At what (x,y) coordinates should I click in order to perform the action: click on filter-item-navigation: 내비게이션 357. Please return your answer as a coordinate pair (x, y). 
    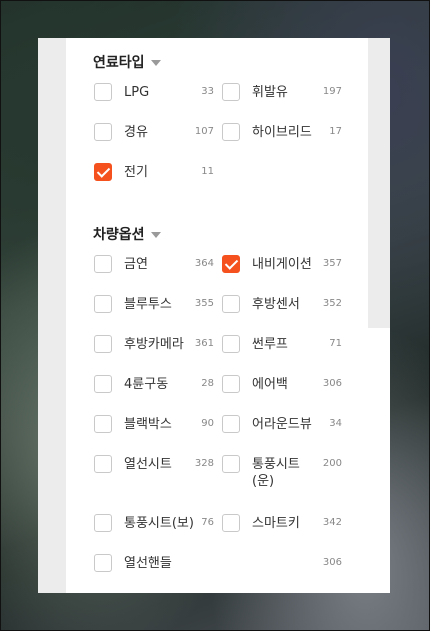
    Looking at the image, I should click on (282, 264).